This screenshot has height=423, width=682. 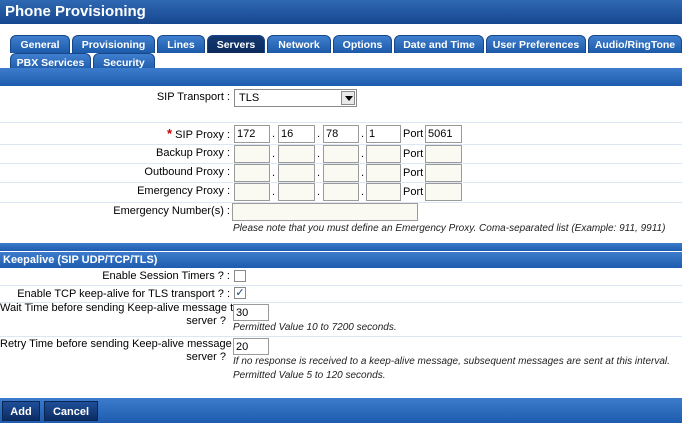 I want to click on outbound-proxy-port, so click(x=443, y=173).